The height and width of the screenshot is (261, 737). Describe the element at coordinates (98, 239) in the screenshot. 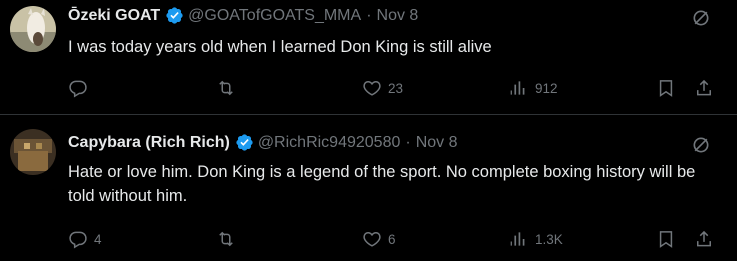

I see `reply-count: 4` at that location.